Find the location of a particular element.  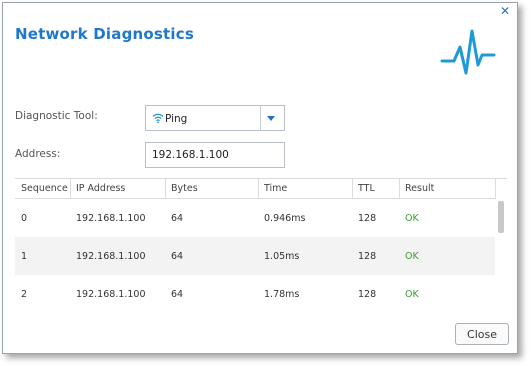

cell-sequence: 0 is located at coordinates (24, 218).